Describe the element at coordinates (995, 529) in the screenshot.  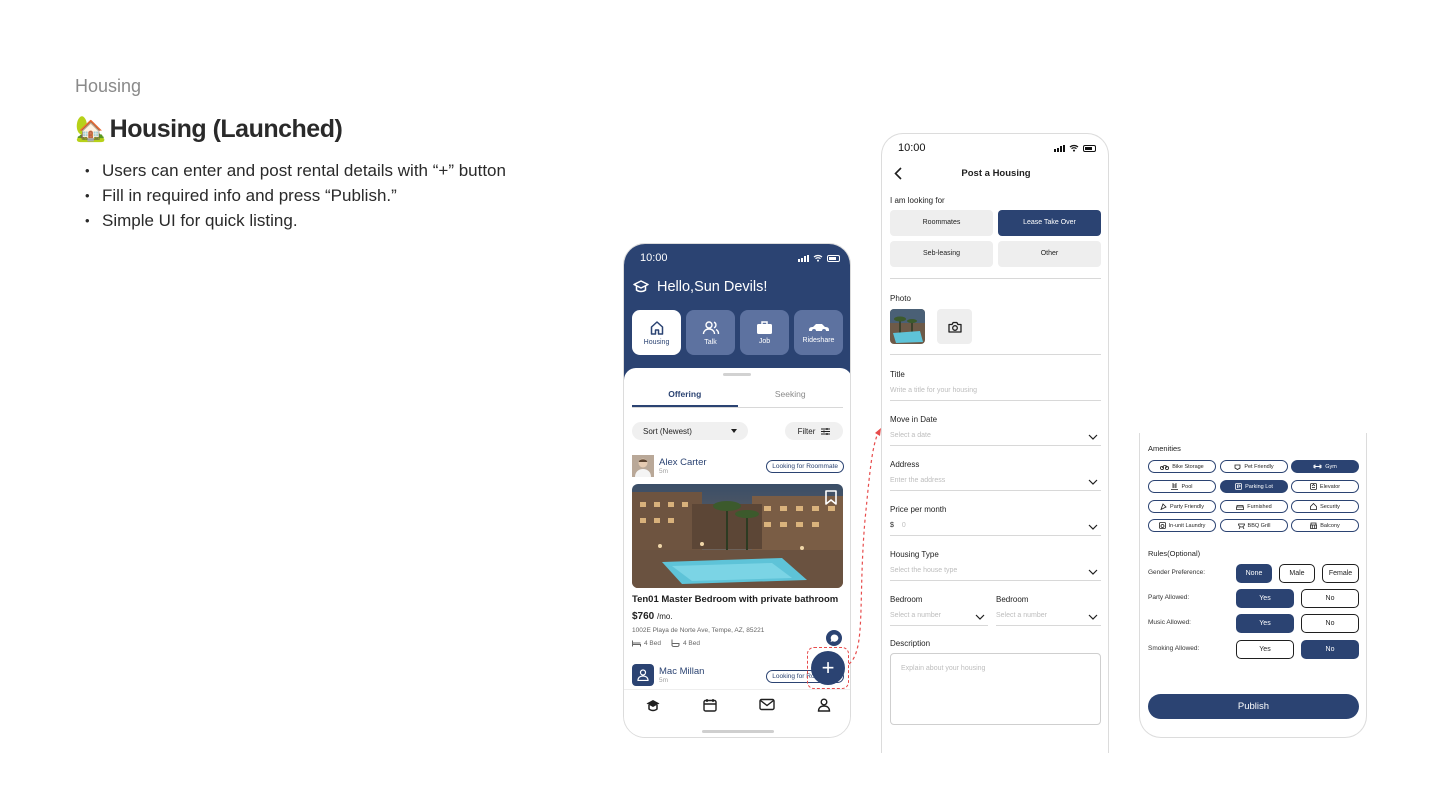
I see `price-input: $ 0` at that location.